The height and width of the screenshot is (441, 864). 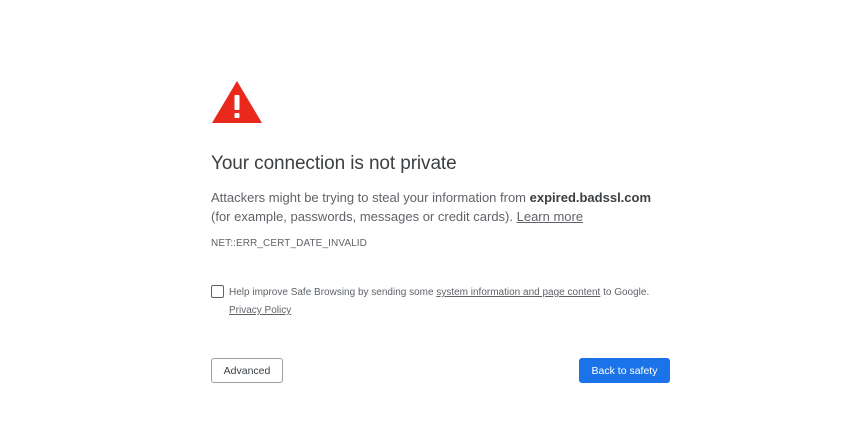 I want to click on domain-name: expired.badssl.com, so click(x=590, y=197).